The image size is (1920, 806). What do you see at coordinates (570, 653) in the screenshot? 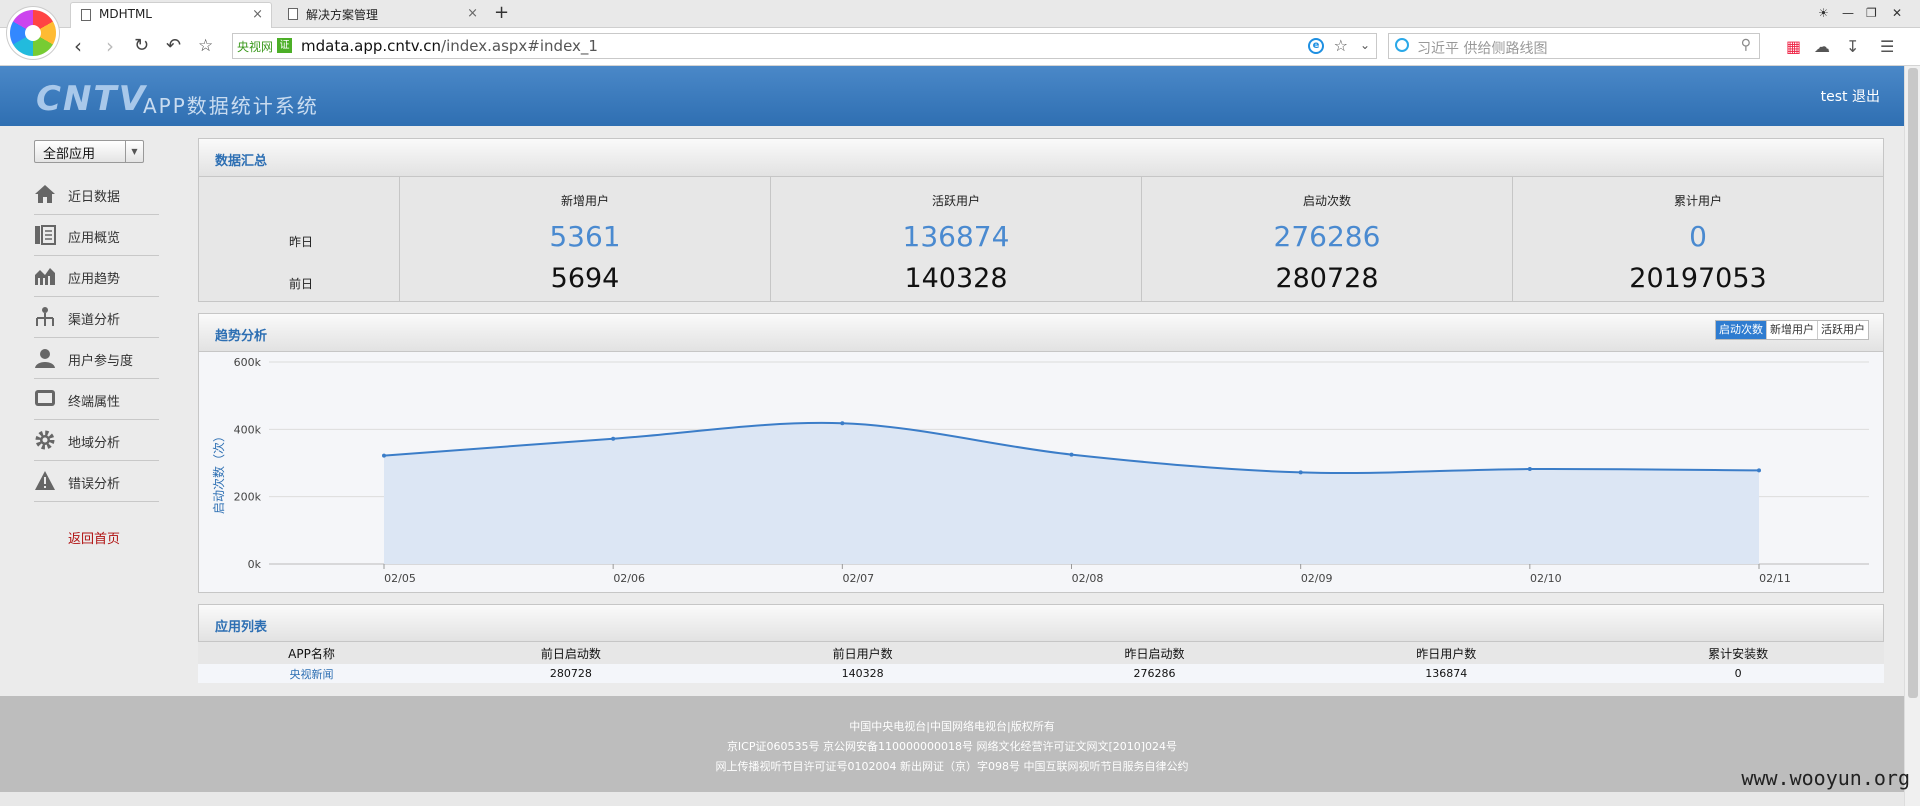
I see `col-header: 前日启动数` at bounding box center [570, 653].